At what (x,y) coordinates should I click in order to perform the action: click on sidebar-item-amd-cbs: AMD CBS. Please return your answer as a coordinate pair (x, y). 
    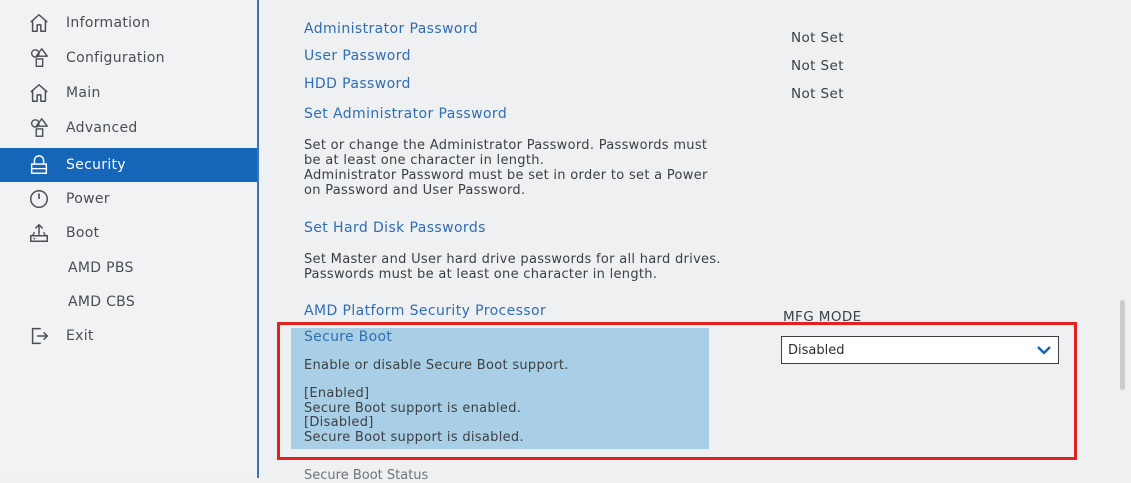
    Looking at the image, I should click on (128, 302).